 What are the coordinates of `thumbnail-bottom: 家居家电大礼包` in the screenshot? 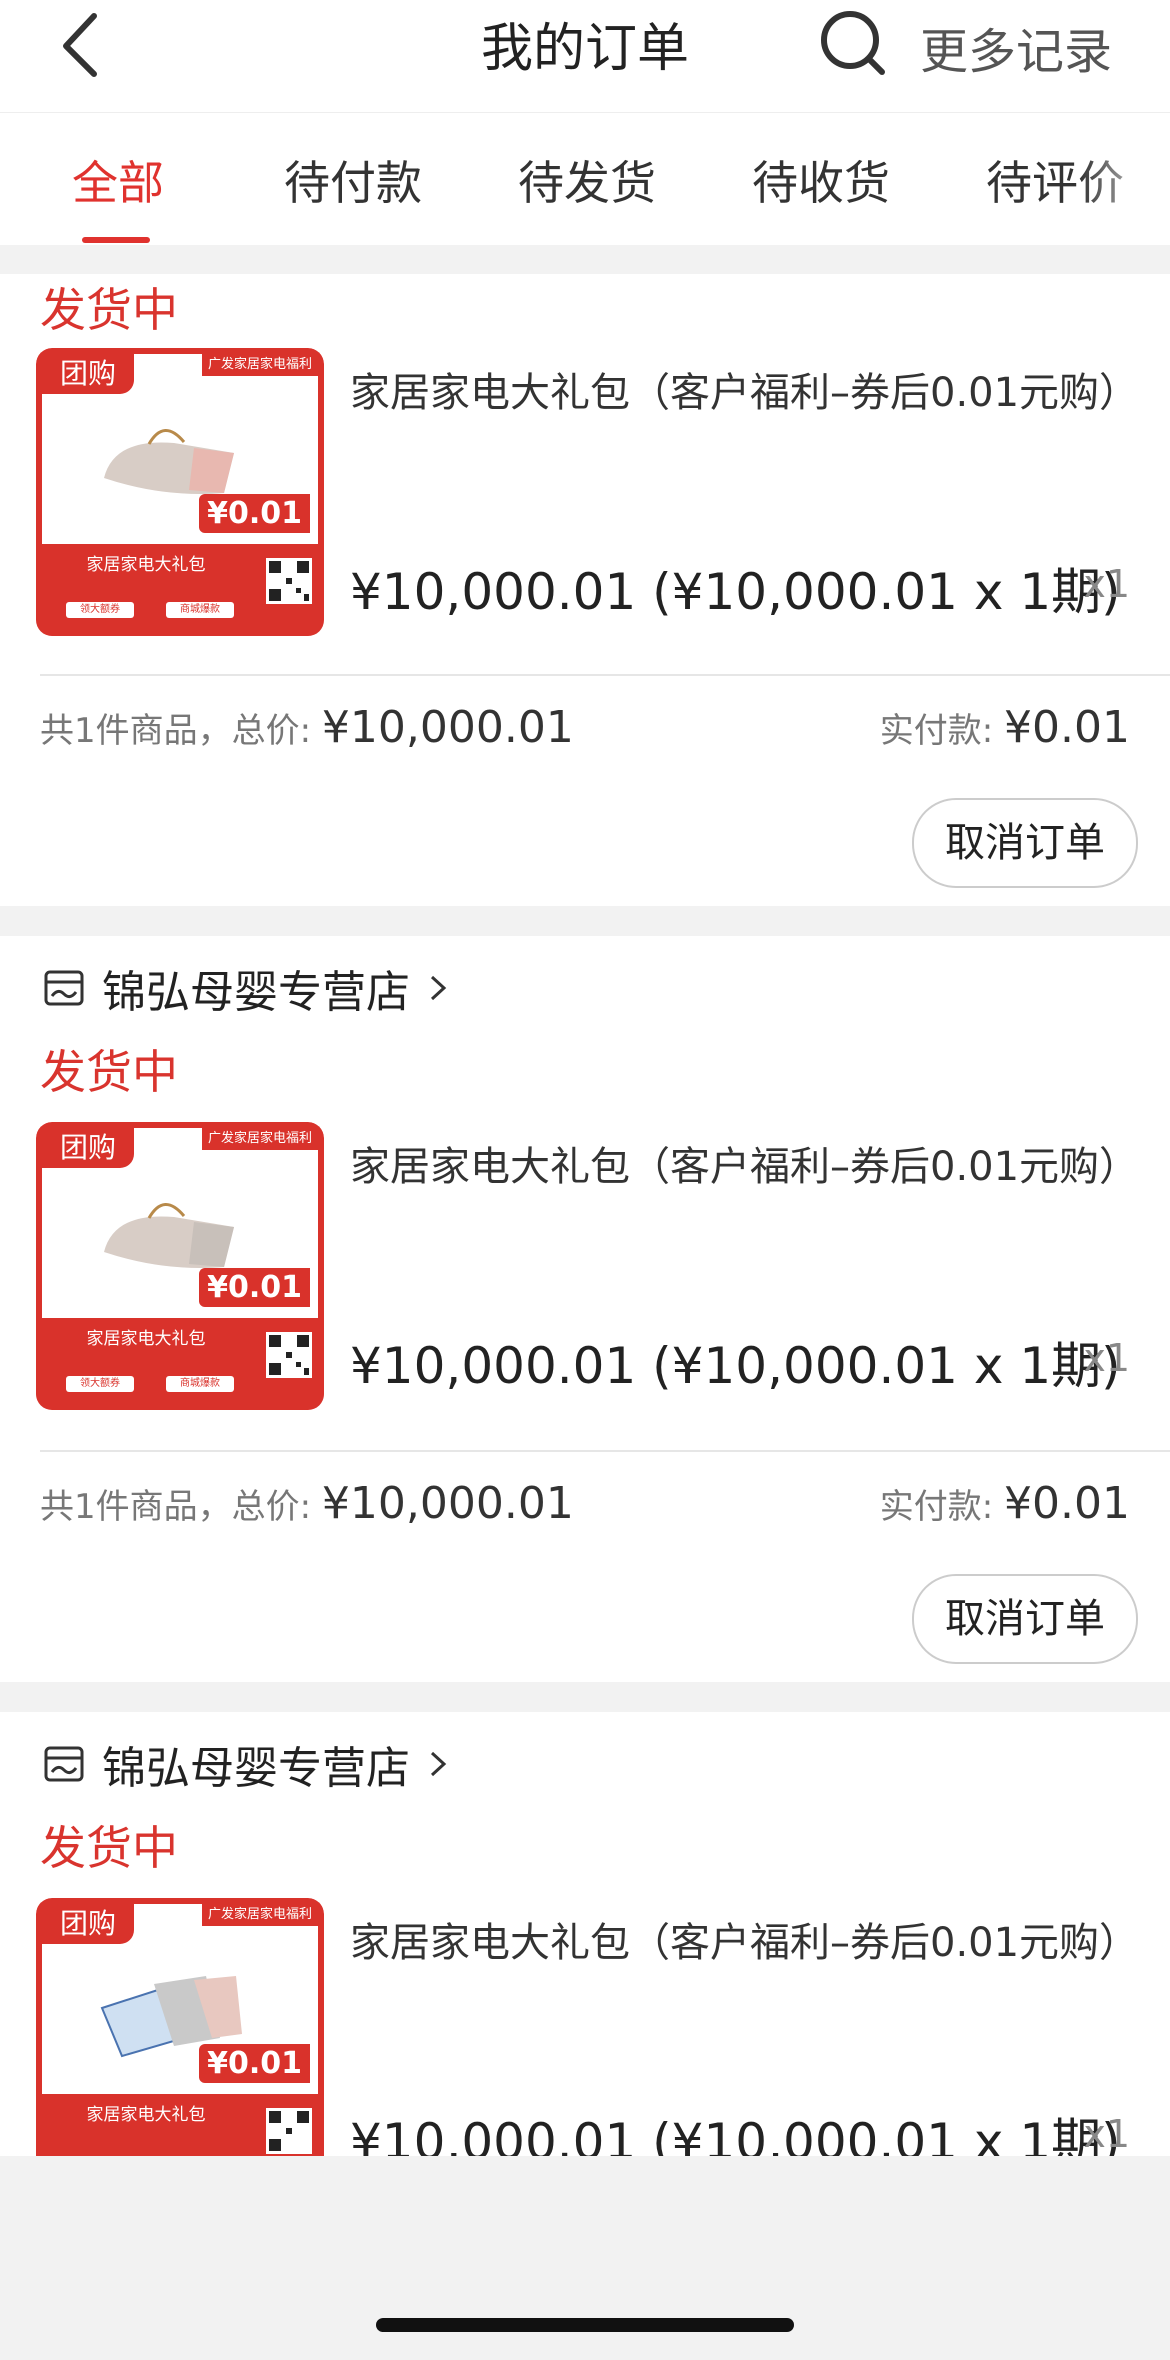 It's located at (180, 2125).